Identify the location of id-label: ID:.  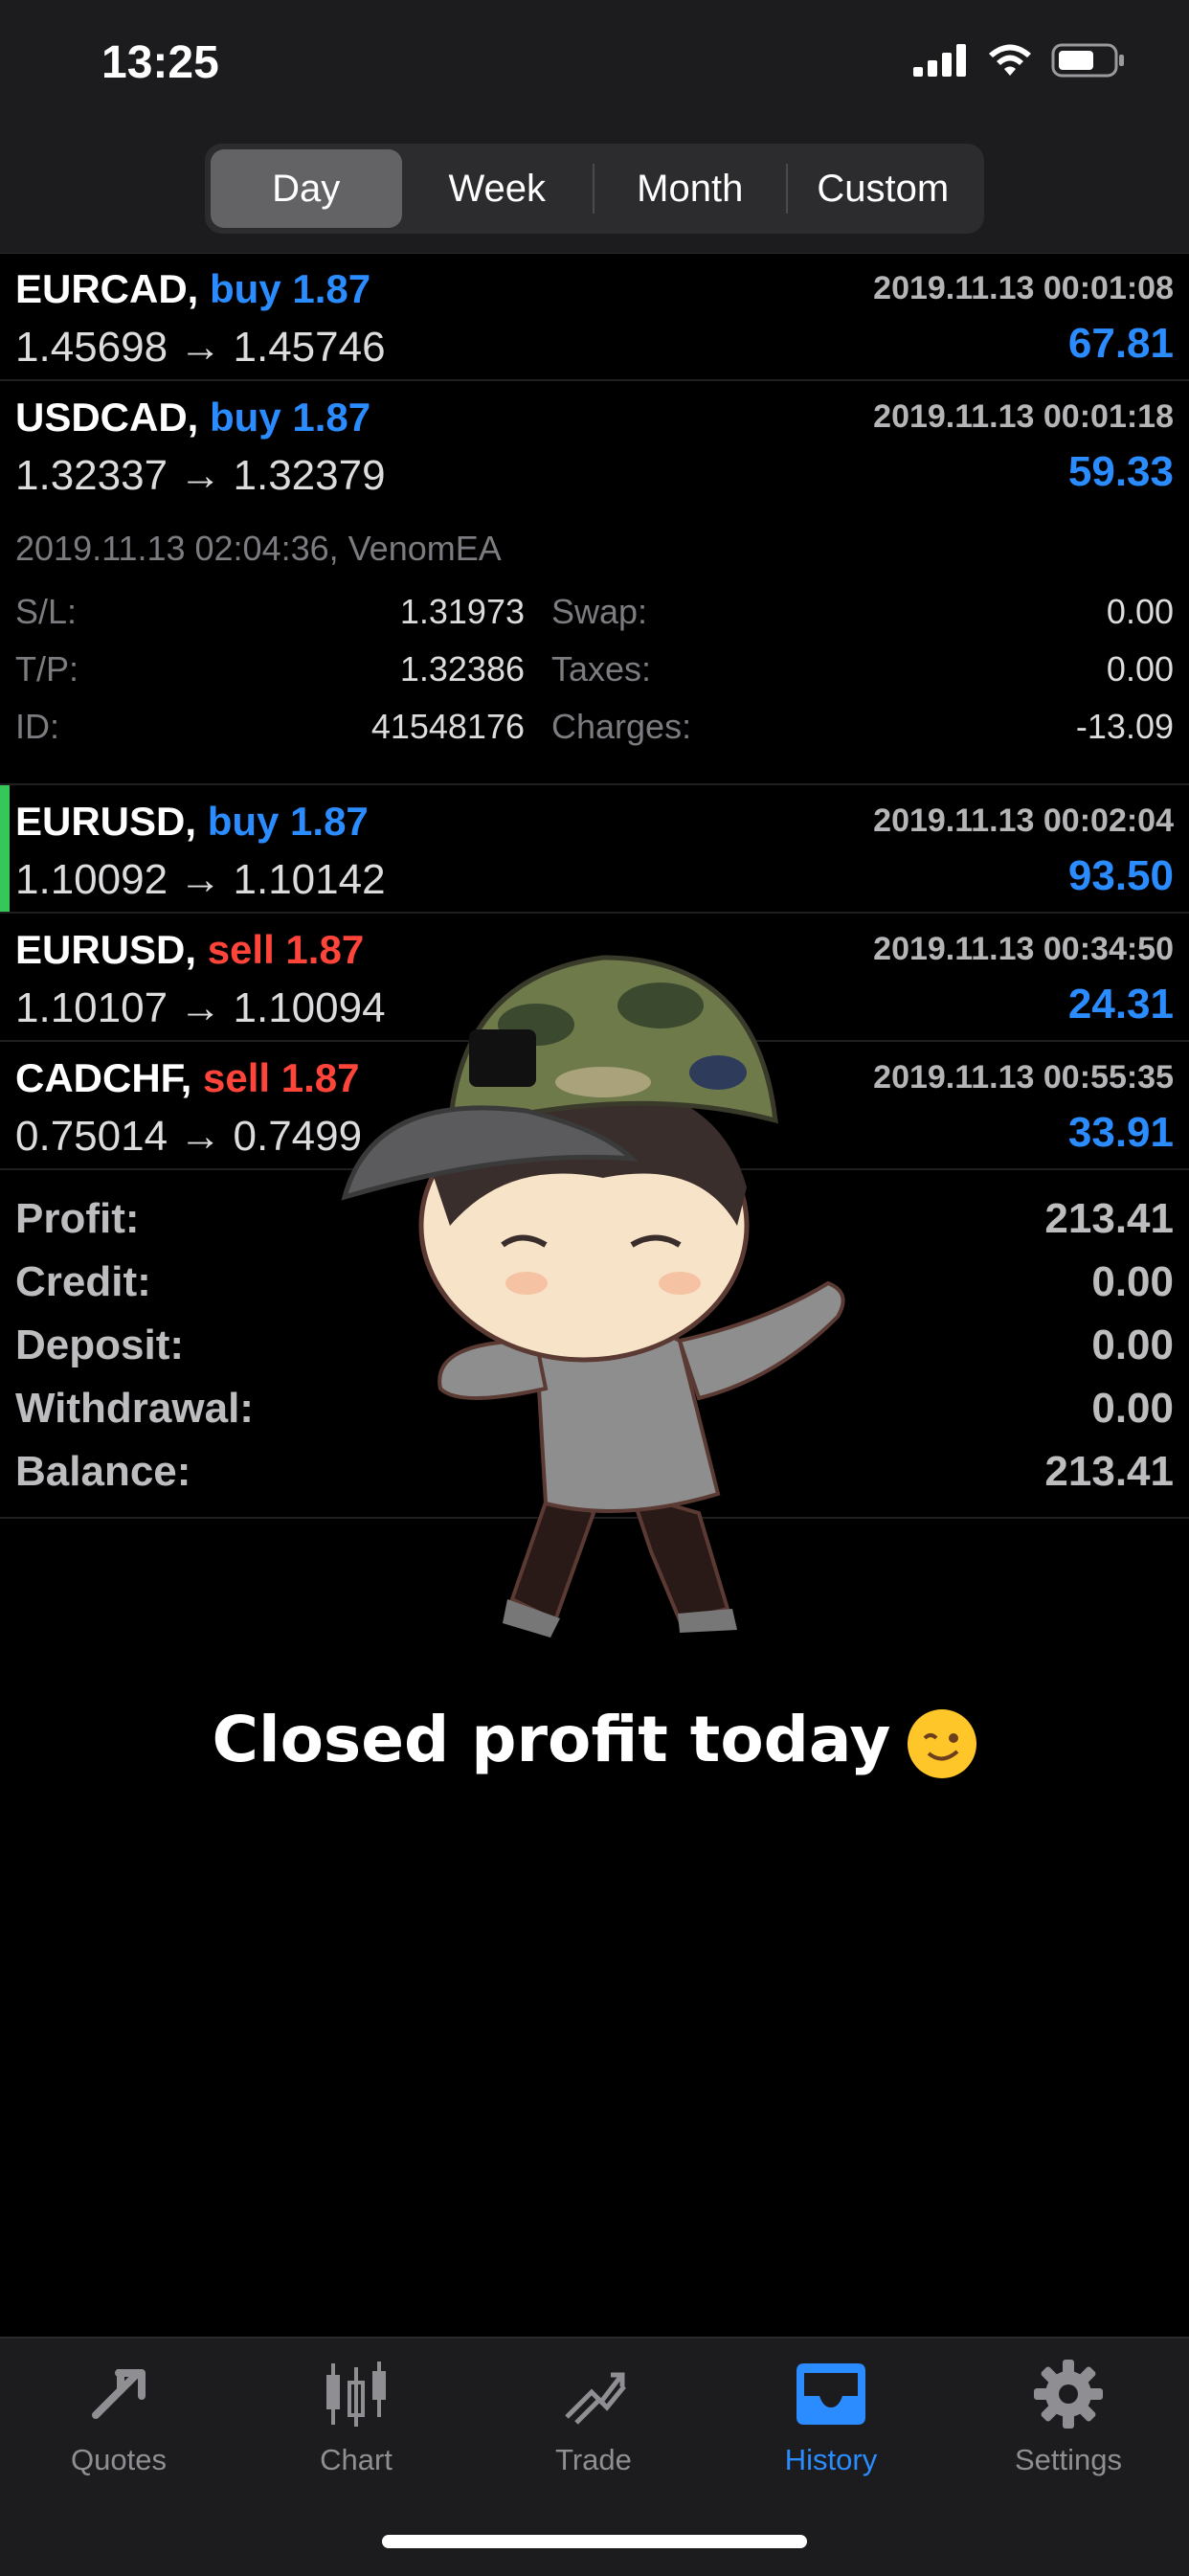
(37, 726).